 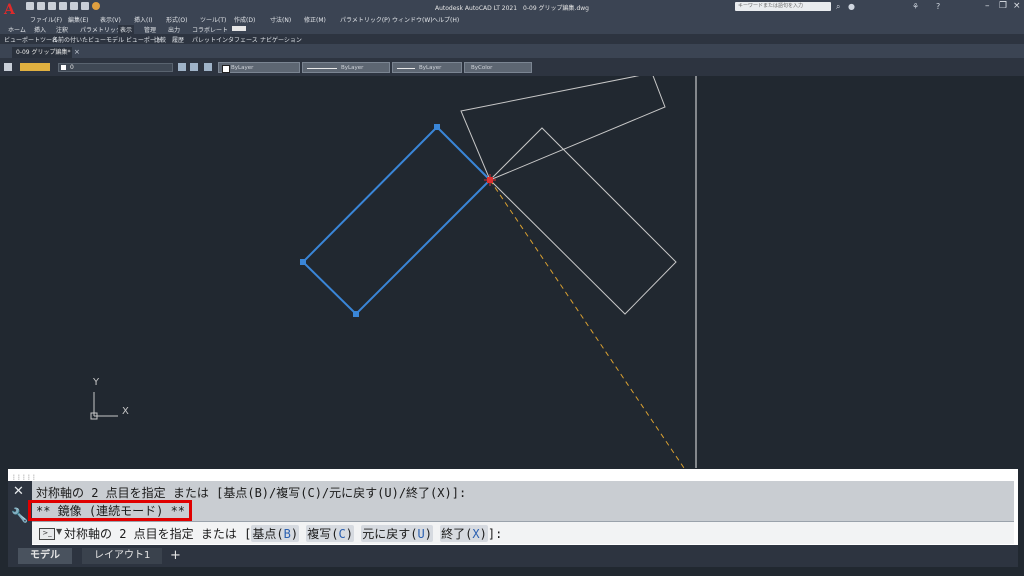 What do you see at coordinates (47, 534) in the screenshot?
I see `command-prompt-icon: >_` at bounding box center [47, 534].